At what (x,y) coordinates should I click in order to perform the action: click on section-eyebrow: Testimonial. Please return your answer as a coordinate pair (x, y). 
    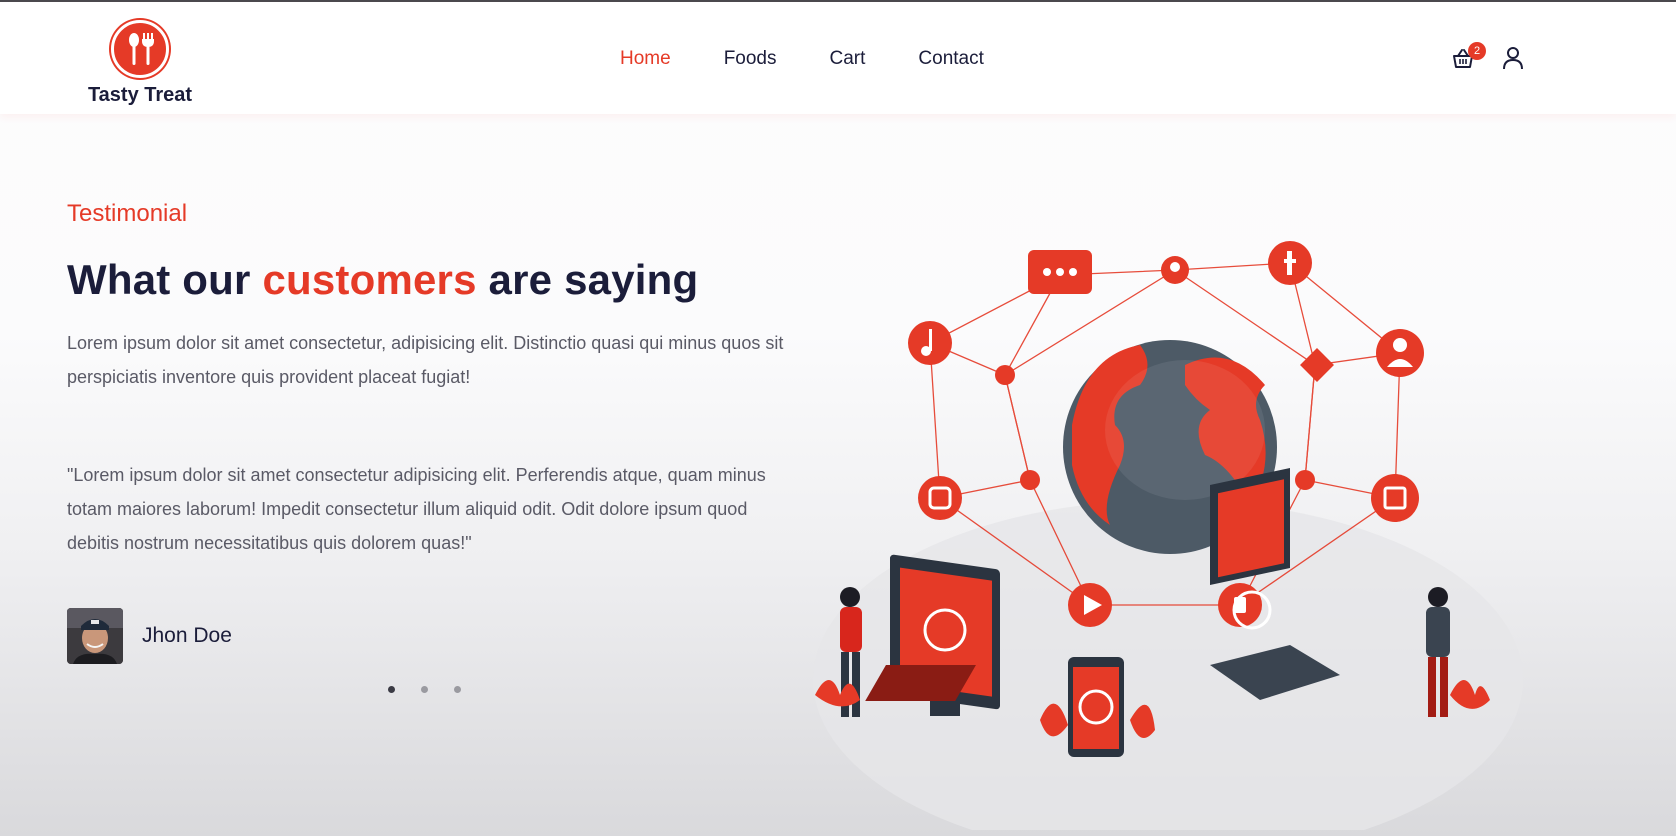
    Looking at the image, I should click on (127, 213).